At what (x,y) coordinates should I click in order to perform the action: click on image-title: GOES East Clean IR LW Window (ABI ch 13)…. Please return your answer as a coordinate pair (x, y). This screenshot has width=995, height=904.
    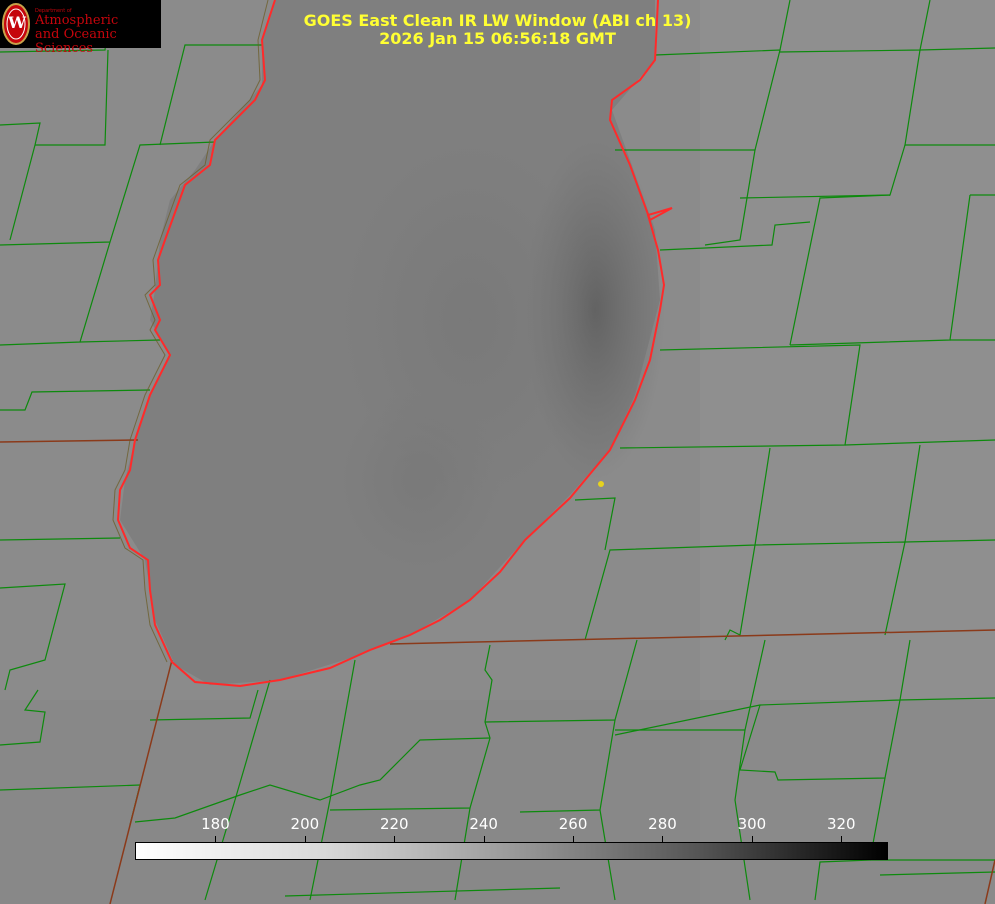
    Looking at the image, I should click on (497, 30).